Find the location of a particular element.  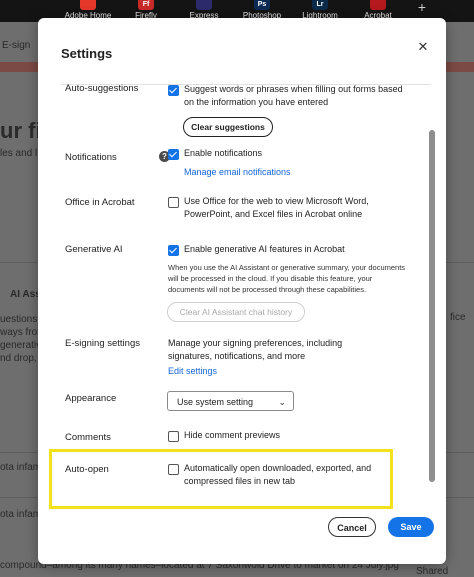

manage-email-notifications-link: Manage email notifications is located at coordinates (237, 172).